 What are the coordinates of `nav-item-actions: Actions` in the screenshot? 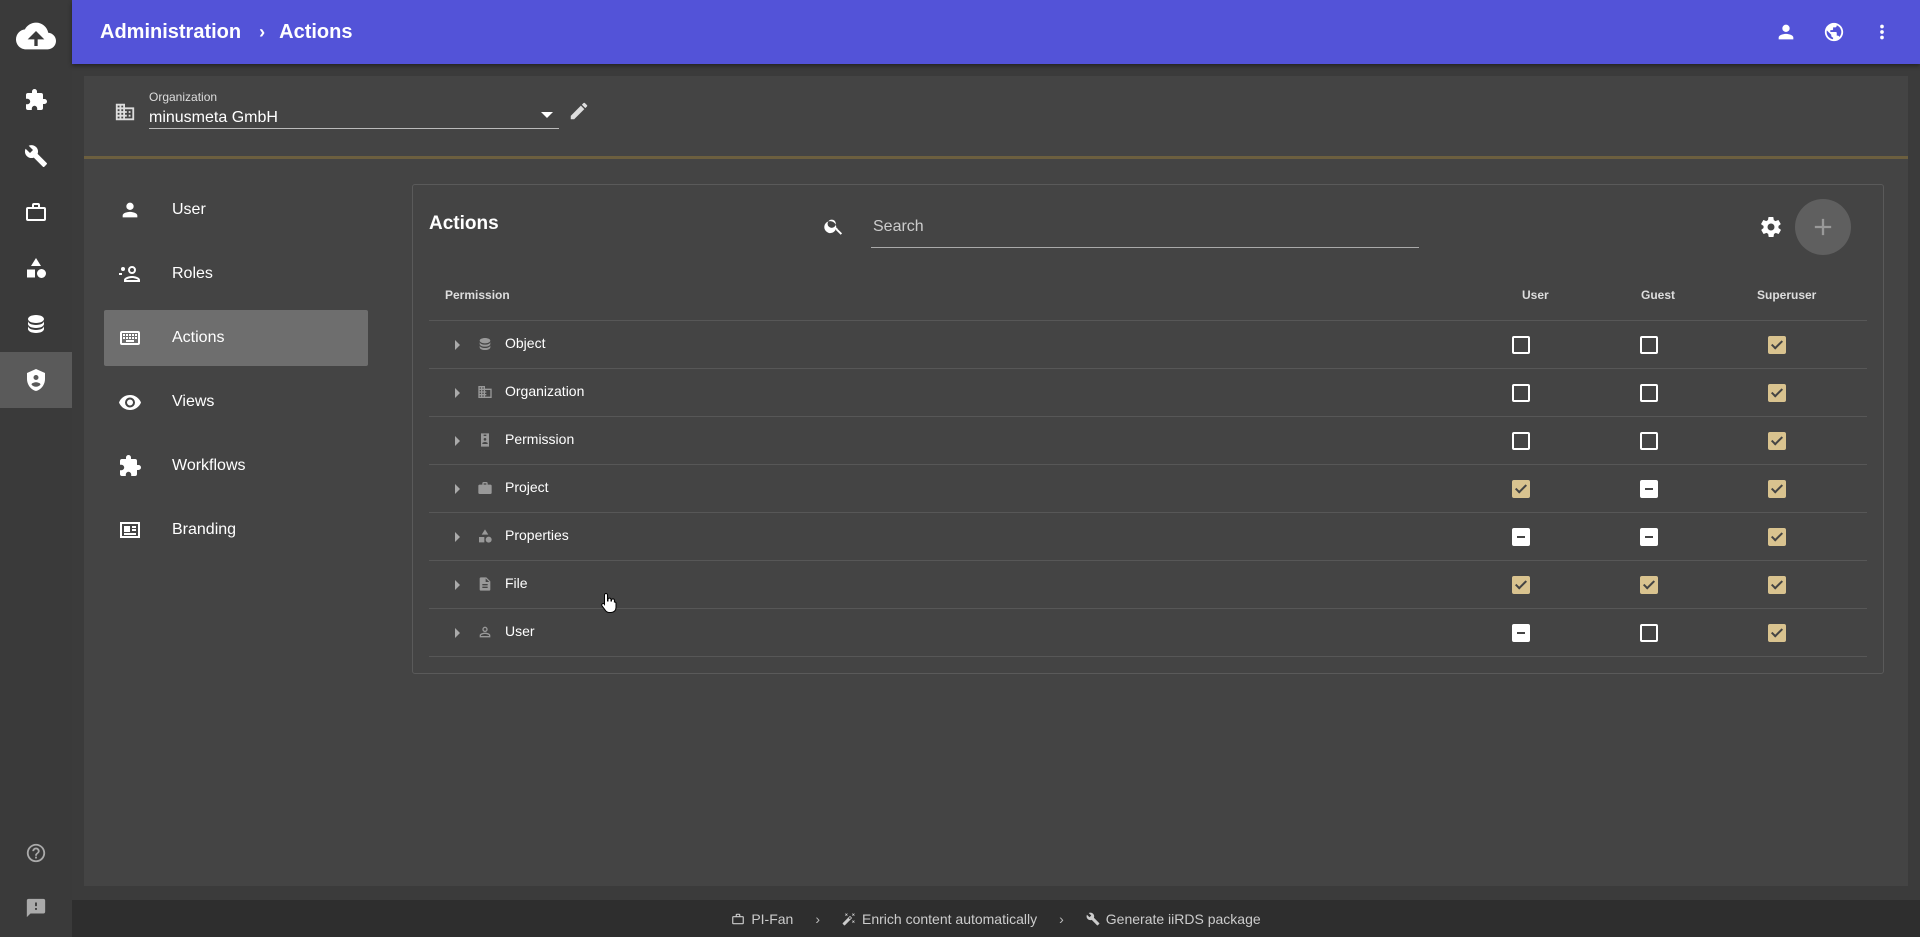 It's located at (236, 338).